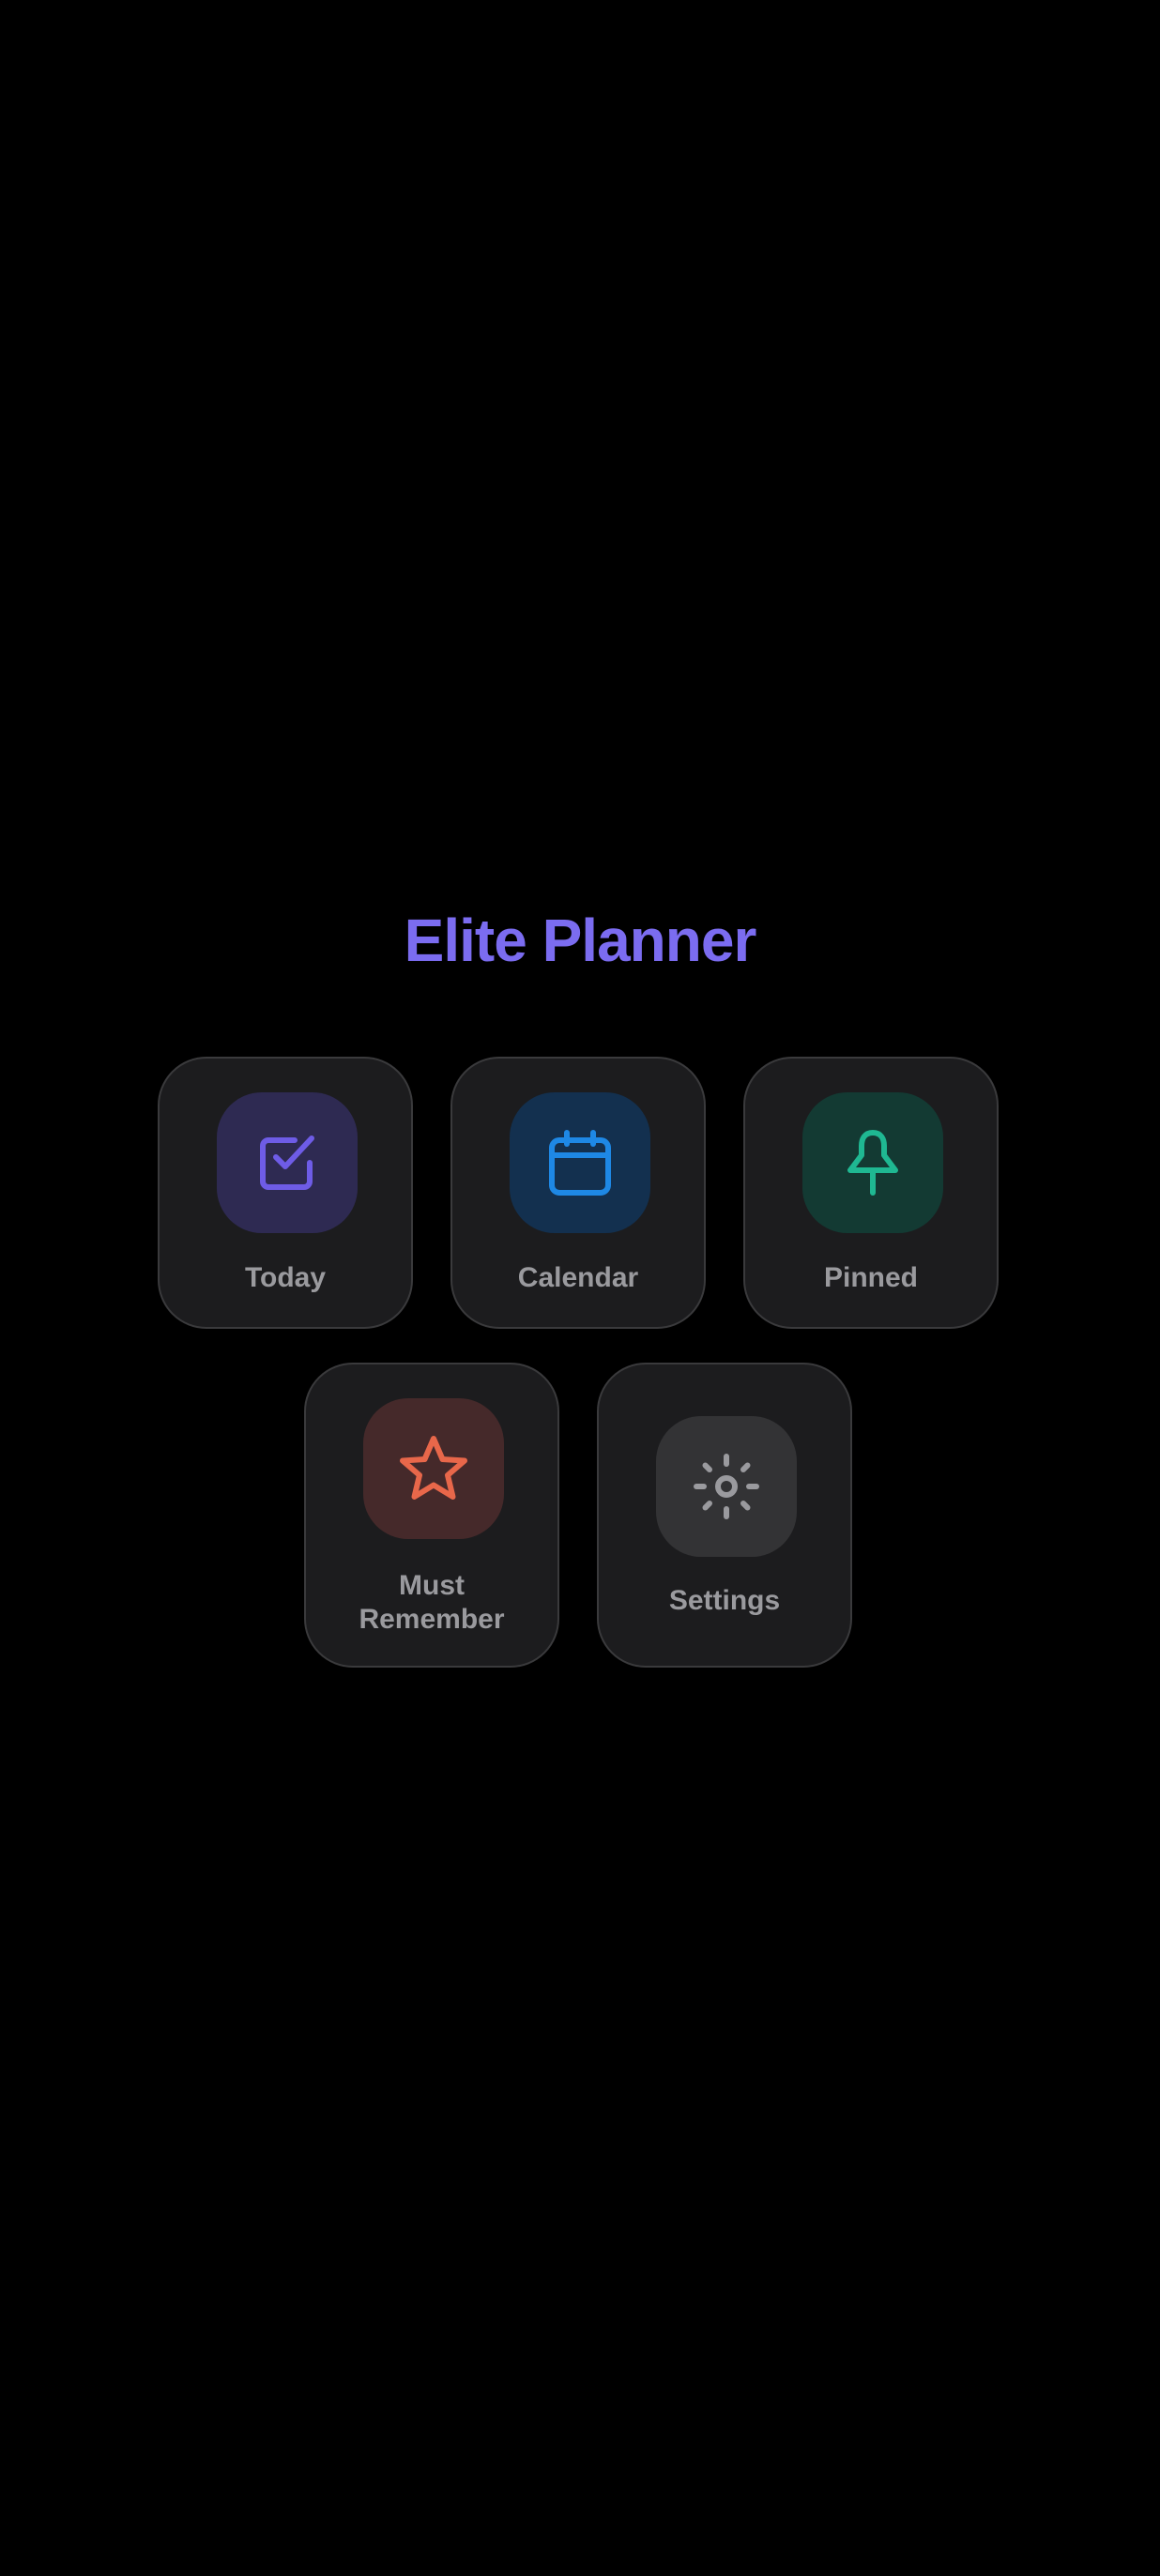  I want to click on settings-tile: Settings, so click(724, 1515).